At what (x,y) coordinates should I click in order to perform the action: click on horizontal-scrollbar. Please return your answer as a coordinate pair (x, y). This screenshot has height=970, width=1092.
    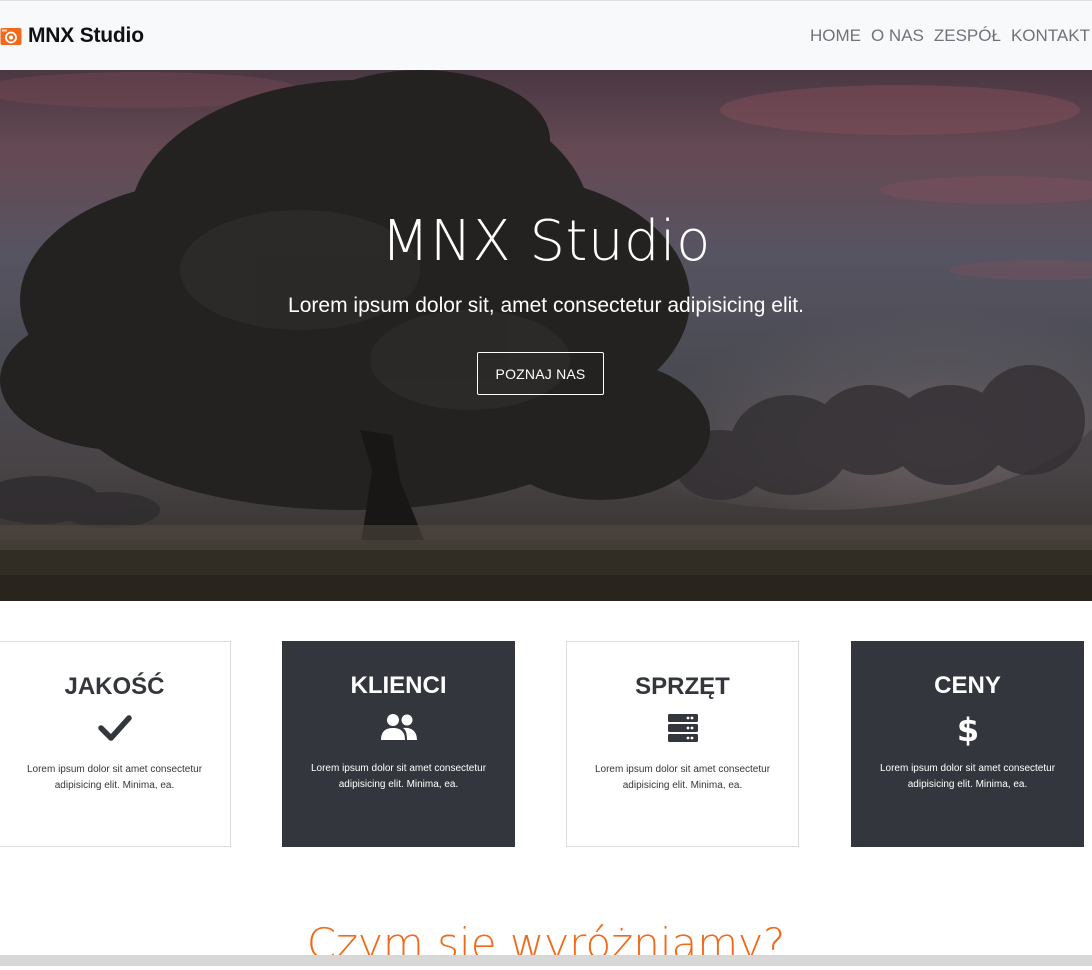
    Looking at the image, I should click on (546, 960).